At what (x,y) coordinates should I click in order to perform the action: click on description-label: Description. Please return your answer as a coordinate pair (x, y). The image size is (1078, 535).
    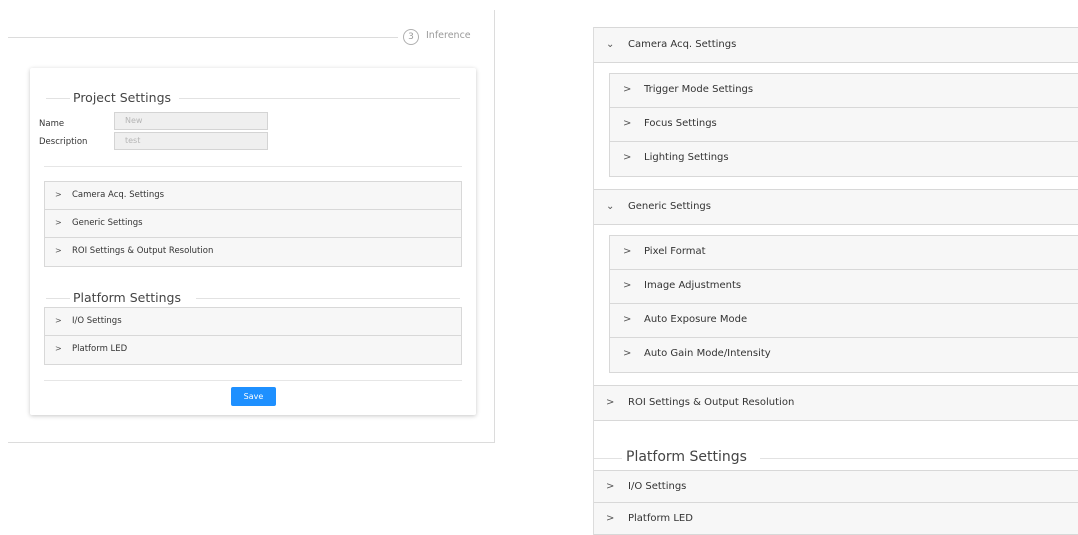
    Looking at the image, I should click on (63, 142).